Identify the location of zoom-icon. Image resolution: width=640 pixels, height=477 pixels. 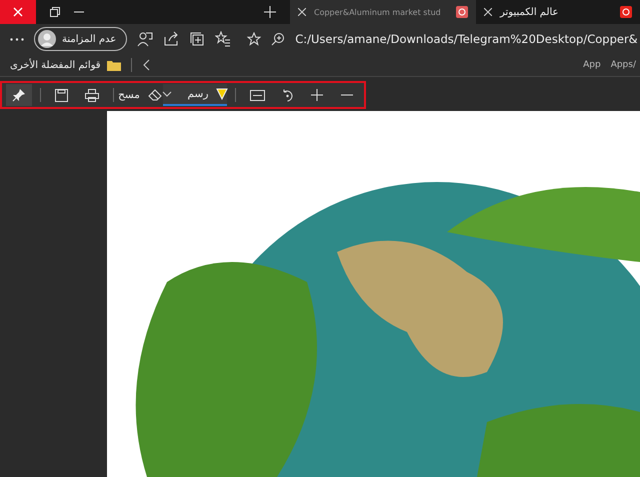
(278, 39).